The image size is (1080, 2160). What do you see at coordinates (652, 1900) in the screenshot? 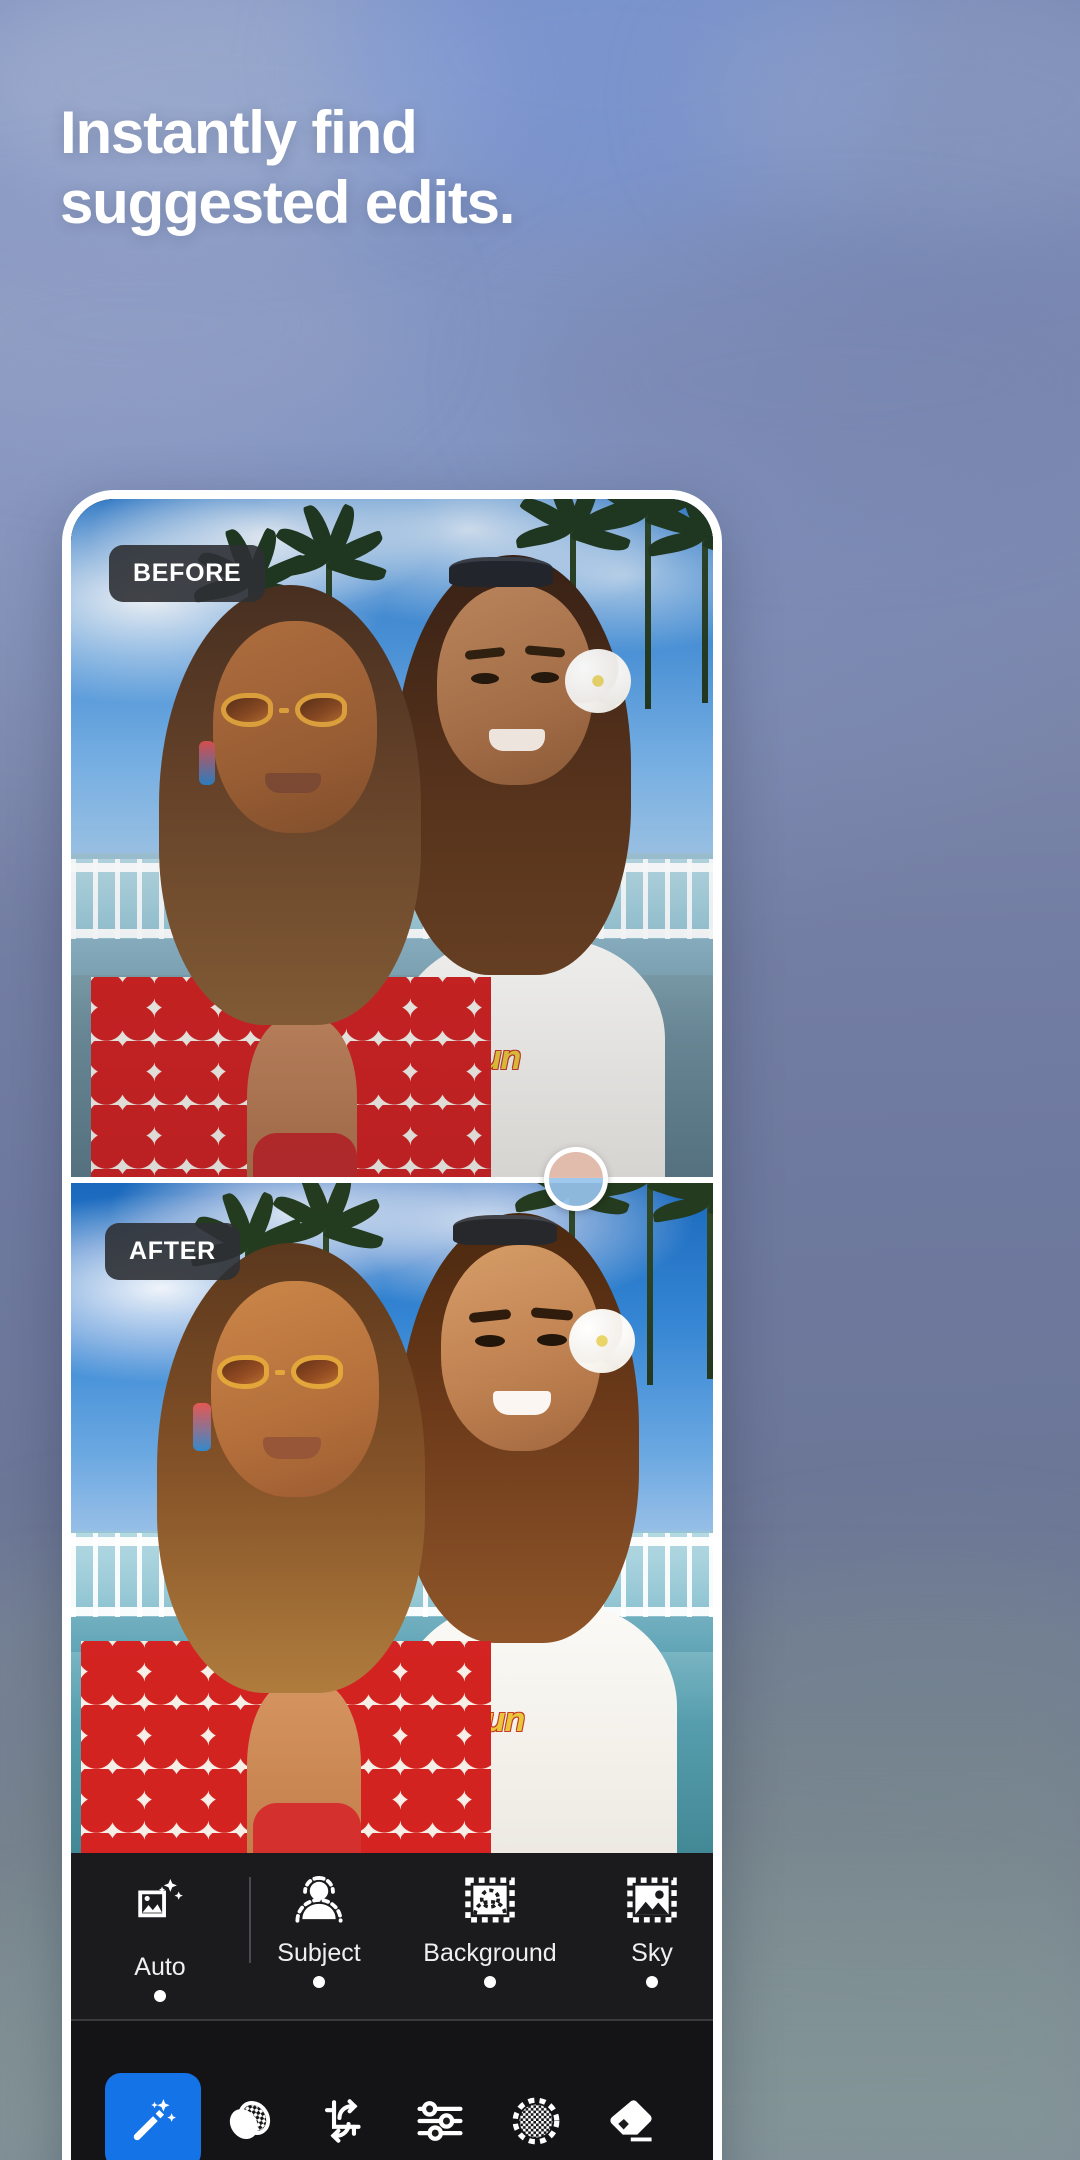
I see `select-sky-icon` at bounding box center [652, 1900].